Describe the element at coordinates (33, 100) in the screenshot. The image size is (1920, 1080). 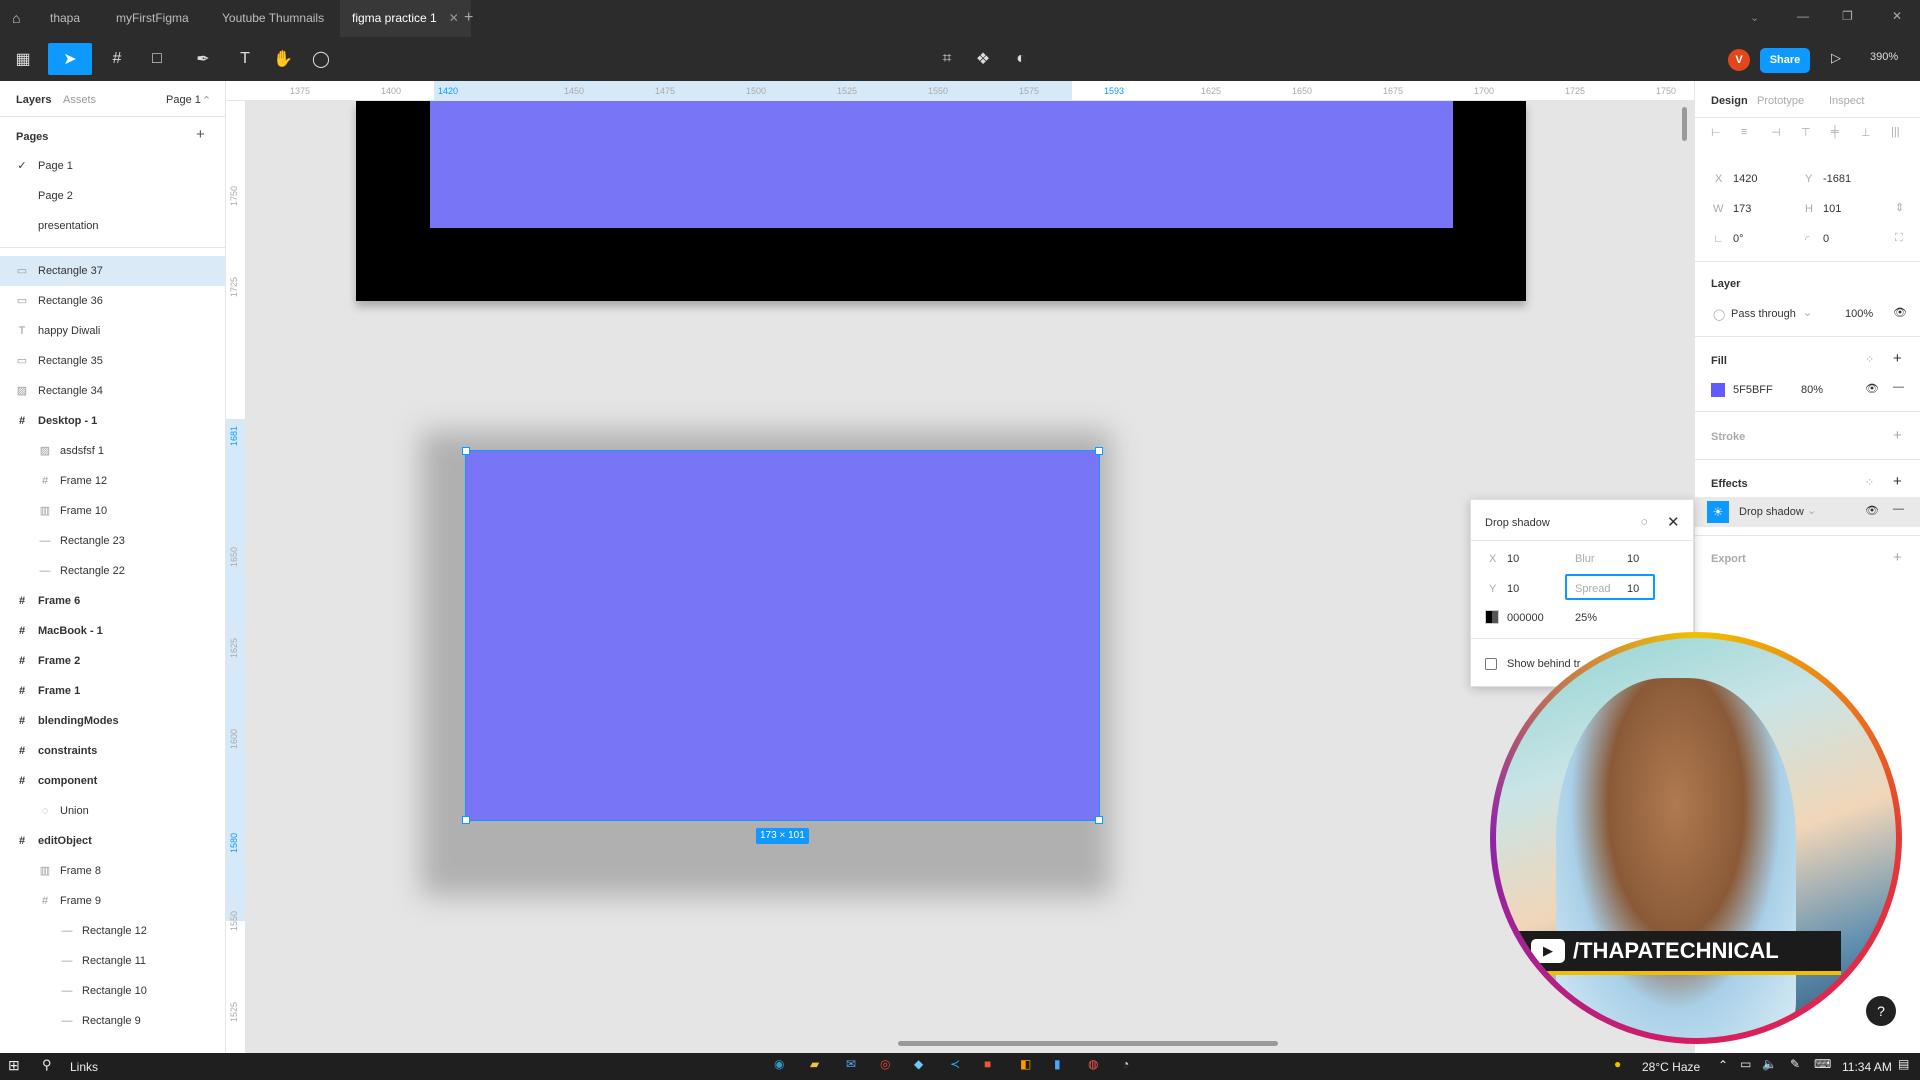
I see `tab-layers: Layers` at that location.